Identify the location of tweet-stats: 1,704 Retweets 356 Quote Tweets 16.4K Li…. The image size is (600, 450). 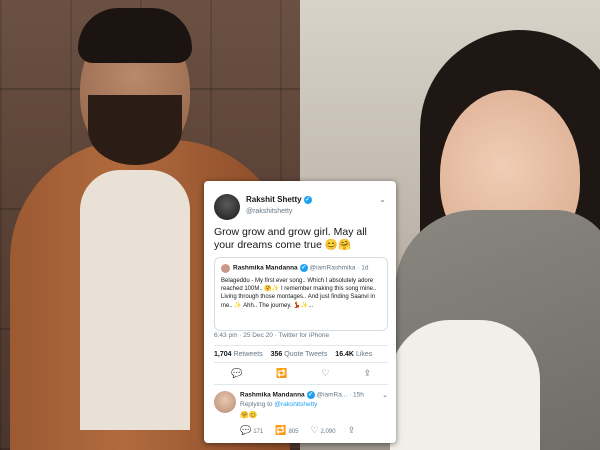
(296, 354).